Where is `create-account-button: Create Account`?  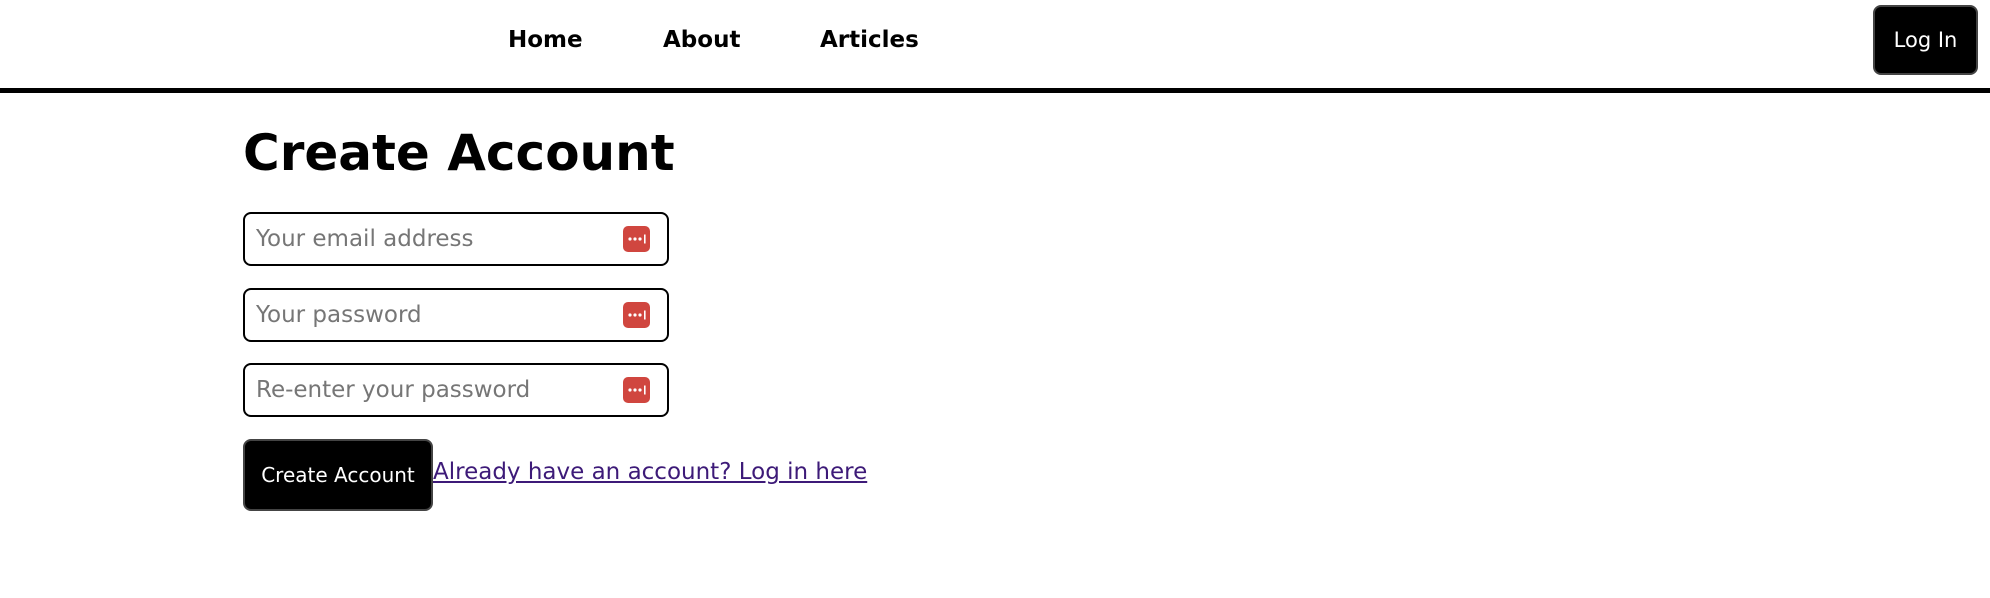 create-account-button: Create Account is located at coordinates (338, 475).